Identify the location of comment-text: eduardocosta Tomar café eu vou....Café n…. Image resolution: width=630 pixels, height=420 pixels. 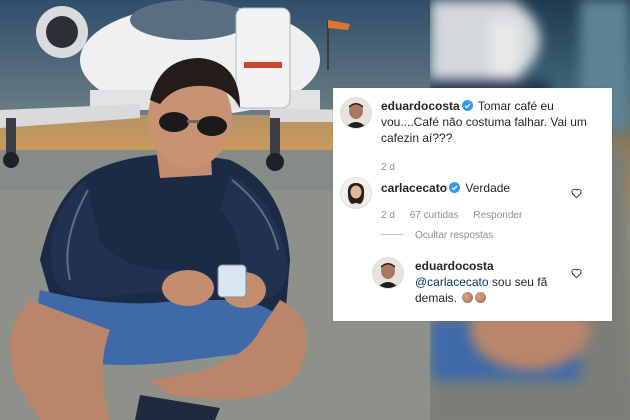
(492, 122).